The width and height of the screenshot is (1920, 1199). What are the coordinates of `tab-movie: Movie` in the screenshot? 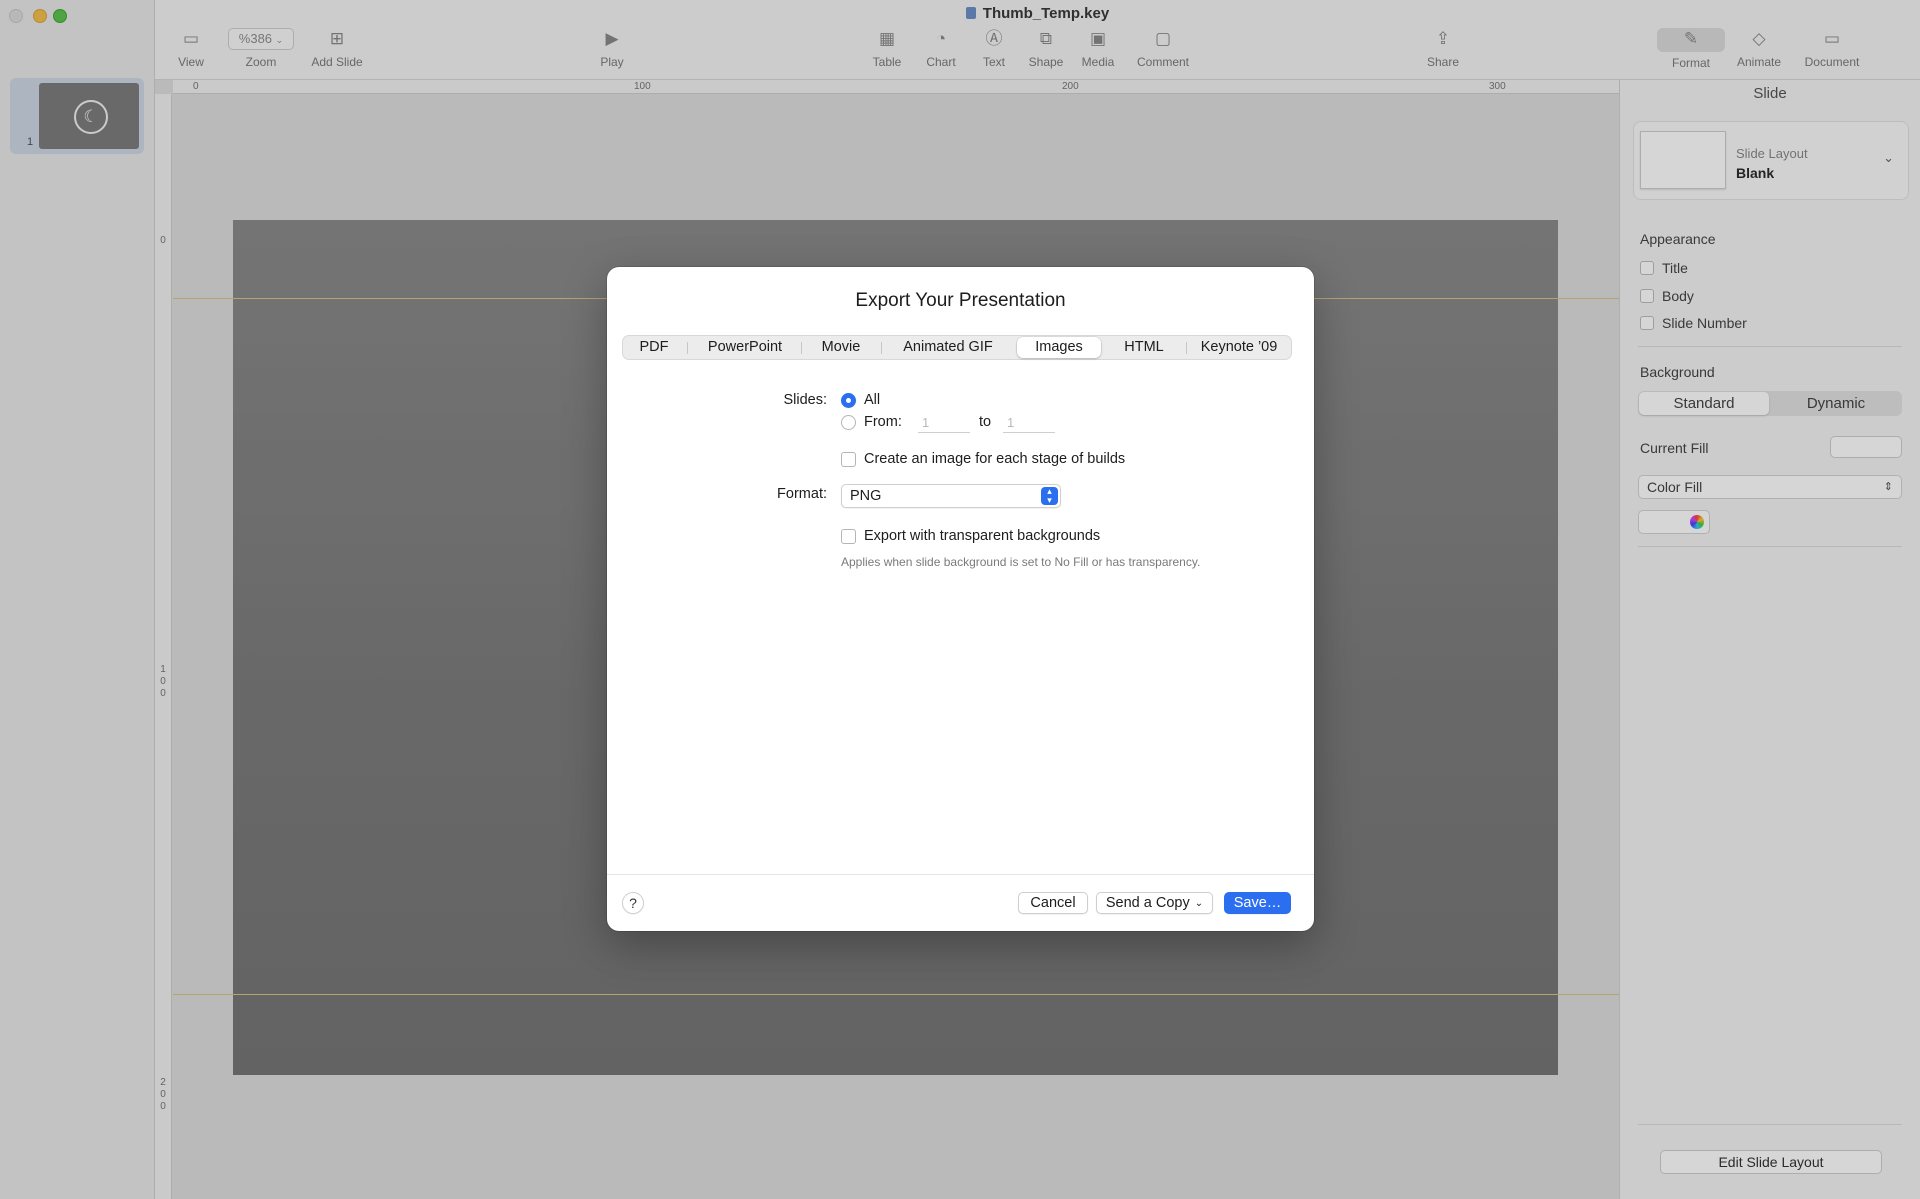 It's located at (841, 347).